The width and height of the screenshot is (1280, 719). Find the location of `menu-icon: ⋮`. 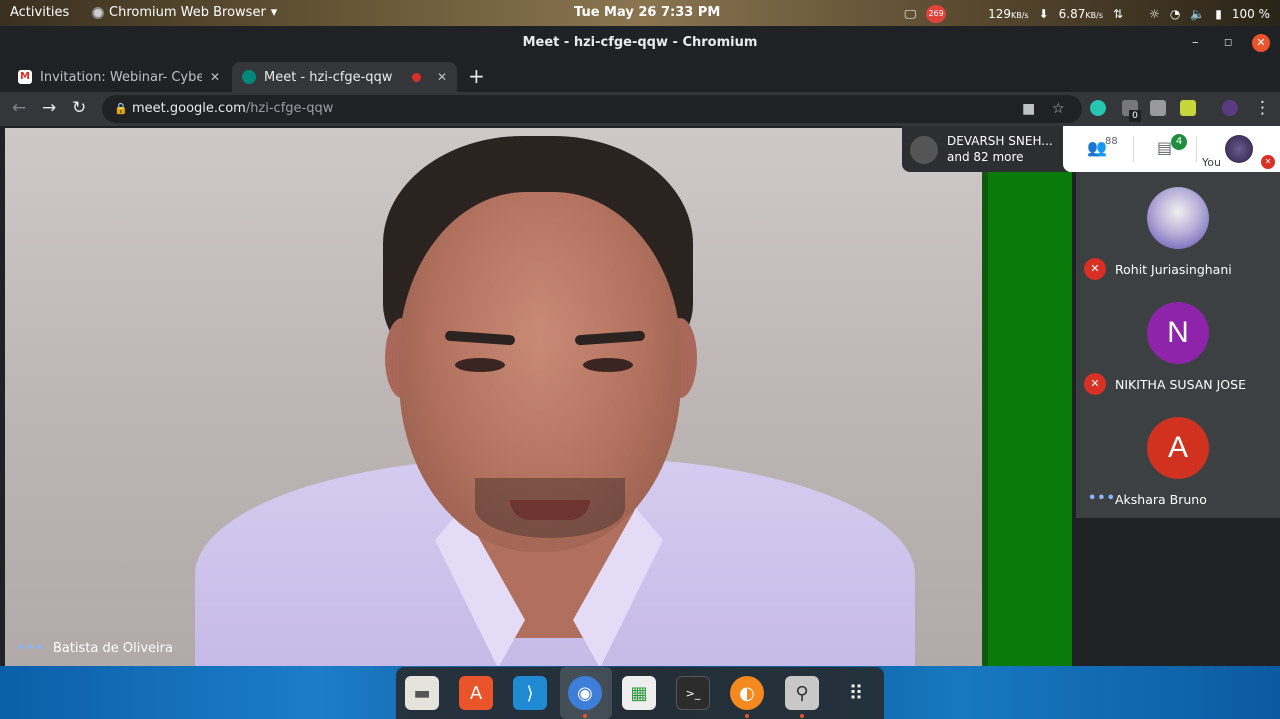

menu-icon: ⋮ is located at coordinates (1262, 108).